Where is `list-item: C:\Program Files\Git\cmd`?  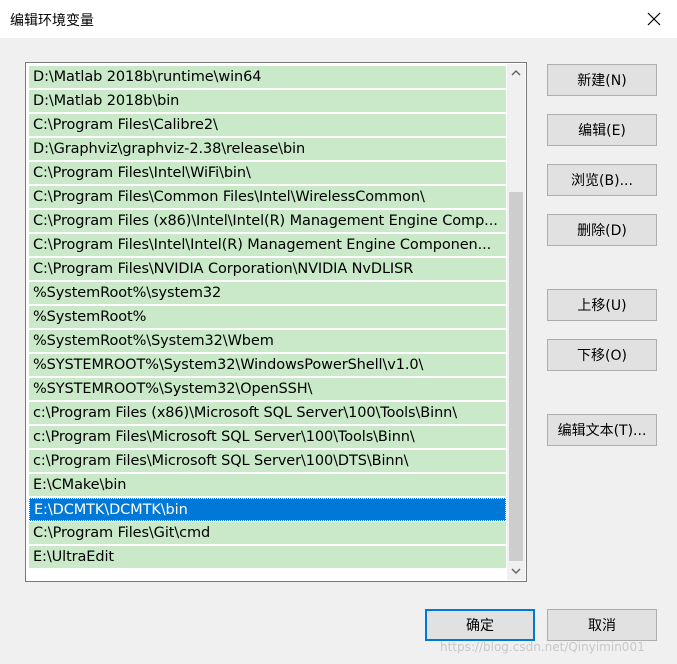 list-item: C:\Program Files\Git\cmd is located at coordinates (267, 533).